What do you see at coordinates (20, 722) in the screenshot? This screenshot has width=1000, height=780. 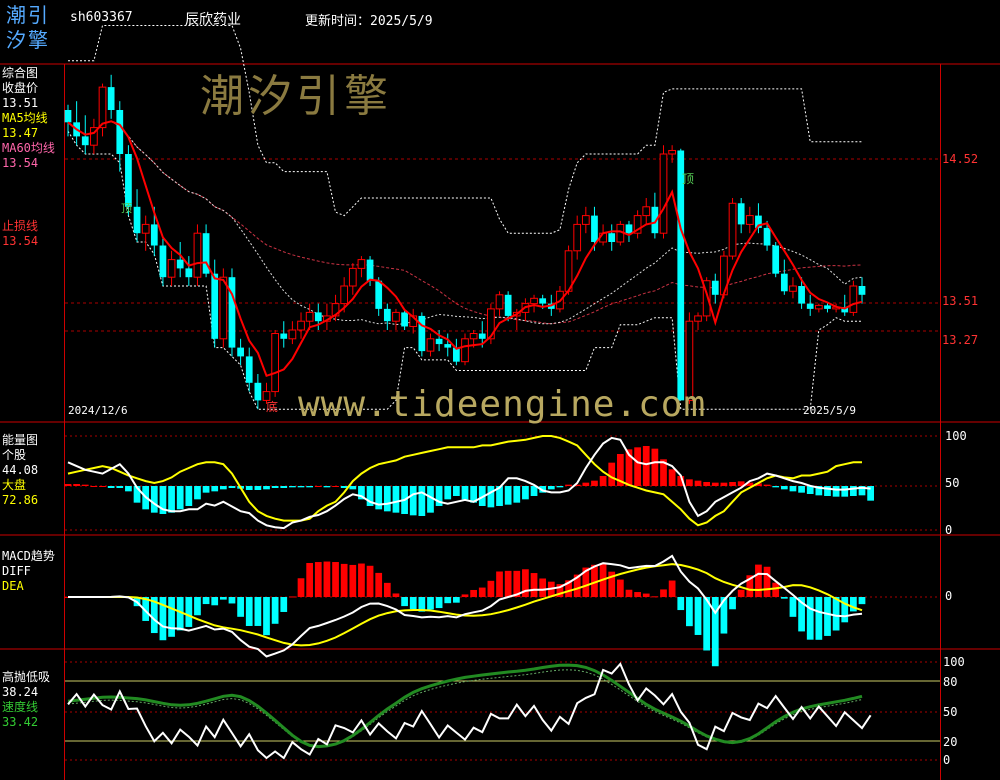 I see `speed-value: 33.42` at bounding box center [20, 722].